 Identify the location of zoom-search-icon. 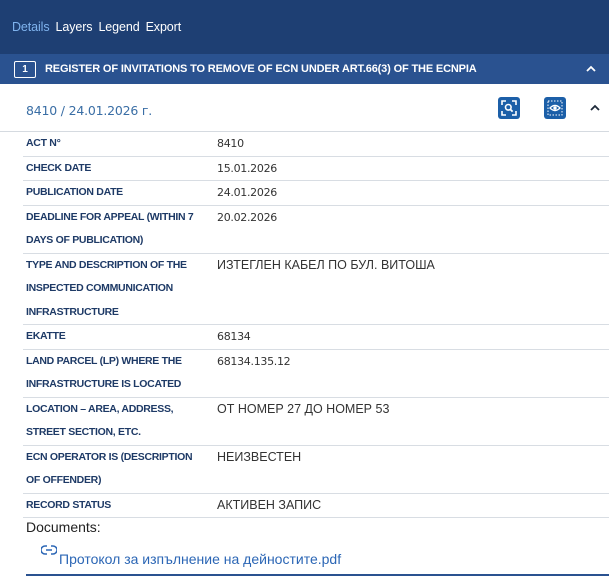
(509, 108).